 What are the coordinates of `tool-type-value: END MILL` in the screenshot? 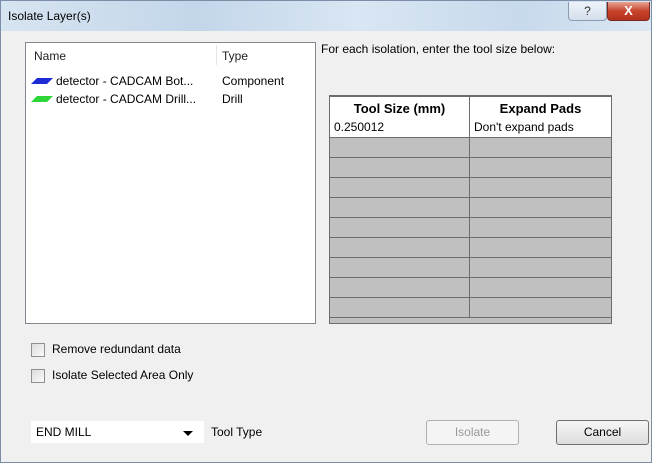 It's located at (64, 432).